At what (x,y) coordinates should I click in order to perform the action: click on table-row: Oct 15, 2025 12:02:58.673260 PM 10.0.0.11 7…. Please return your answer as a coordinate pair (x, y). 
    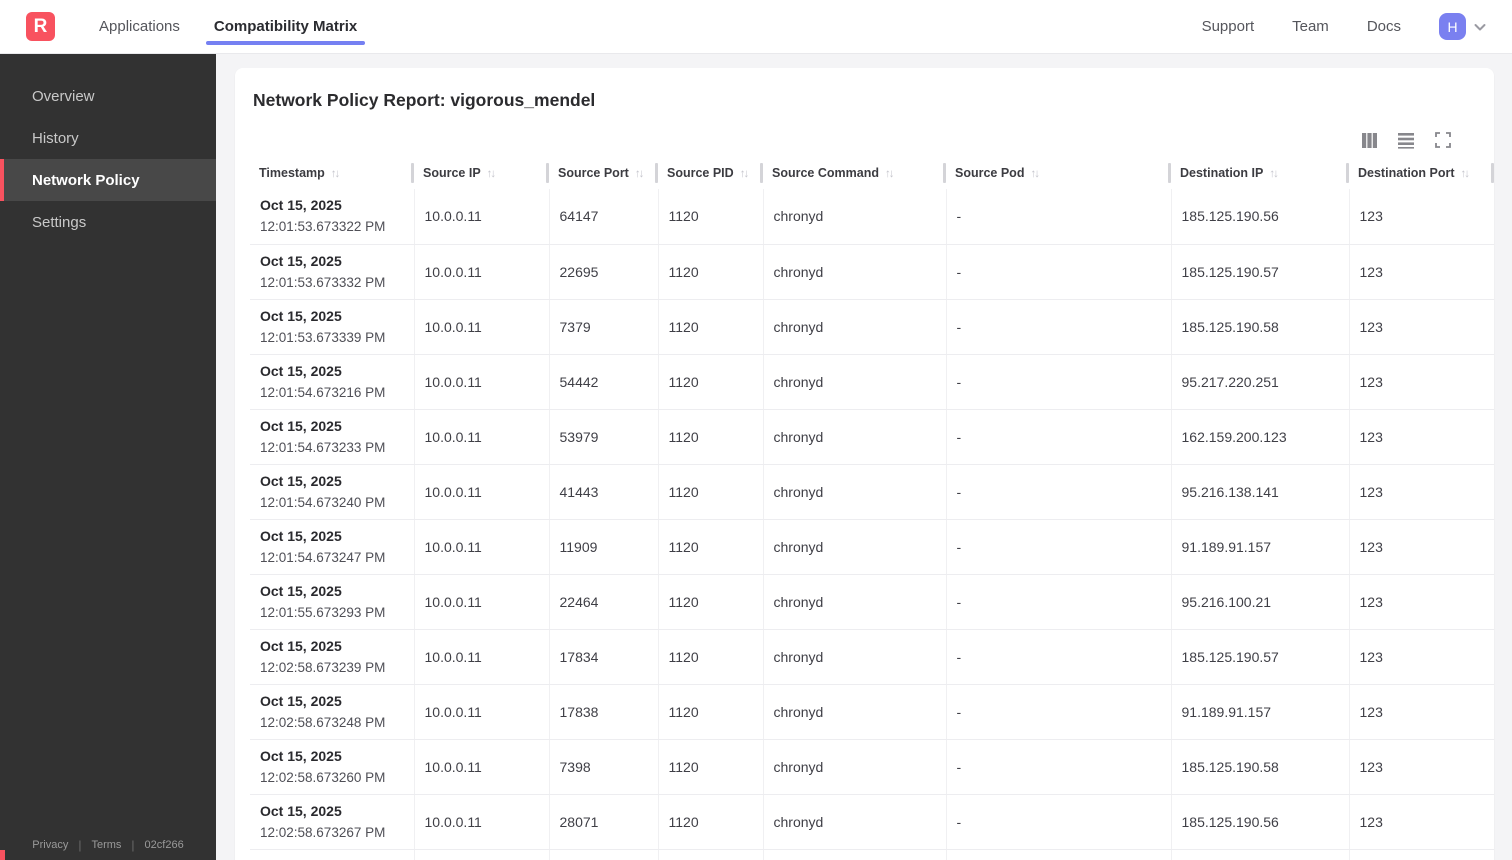
    Looking at the image, I should click on (872, 767).